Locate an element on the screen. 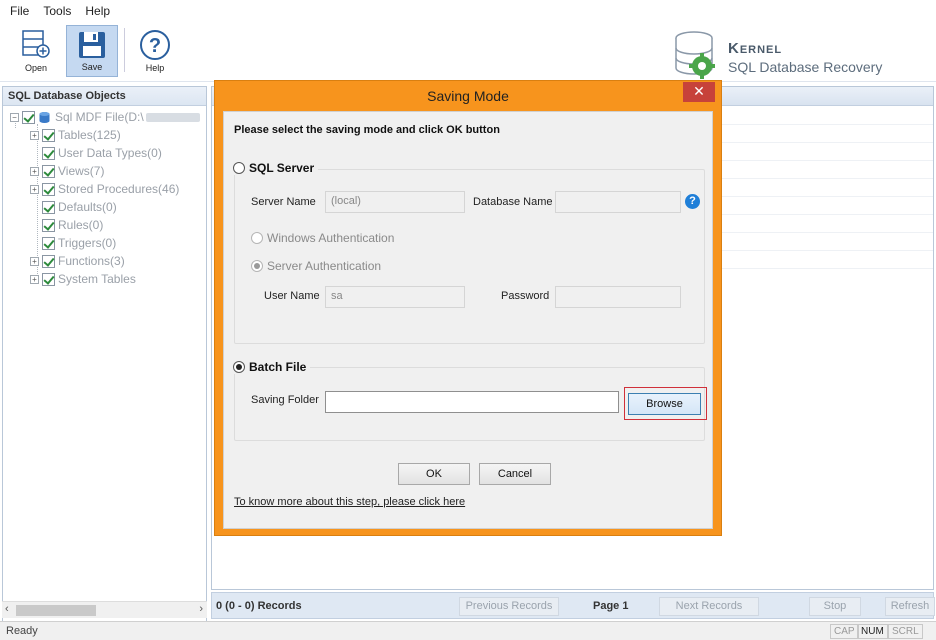 This screenshot has width=936, height=640. tree-item-views: + Views(7) is located at coordinates (67, 171).